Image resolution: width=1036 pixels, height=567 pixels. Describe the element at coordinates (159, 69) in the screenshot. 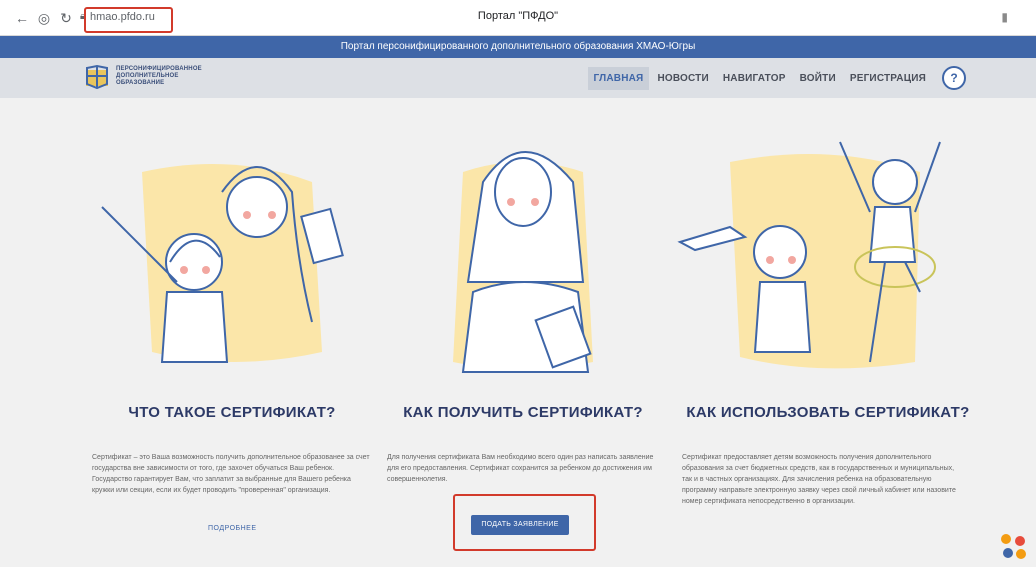

I see `logo-line: ПЕРСОНИФИЦИРОВАННОЕ` at that location.